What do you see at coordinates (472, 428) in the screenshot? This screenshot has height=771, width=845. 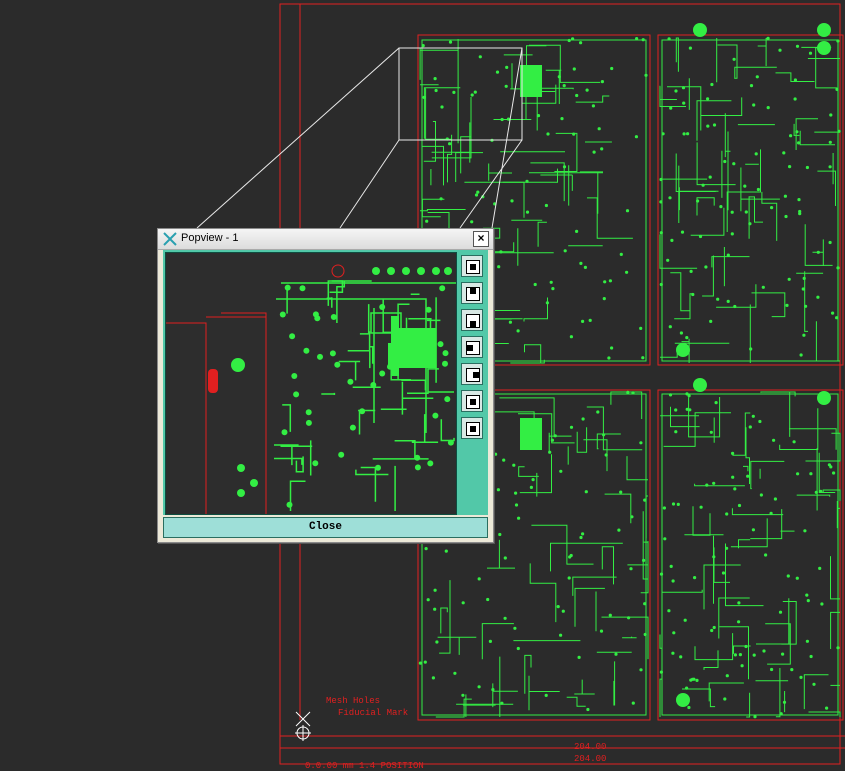 I see `zoom-out-icon` at bounding box center [472, 428].